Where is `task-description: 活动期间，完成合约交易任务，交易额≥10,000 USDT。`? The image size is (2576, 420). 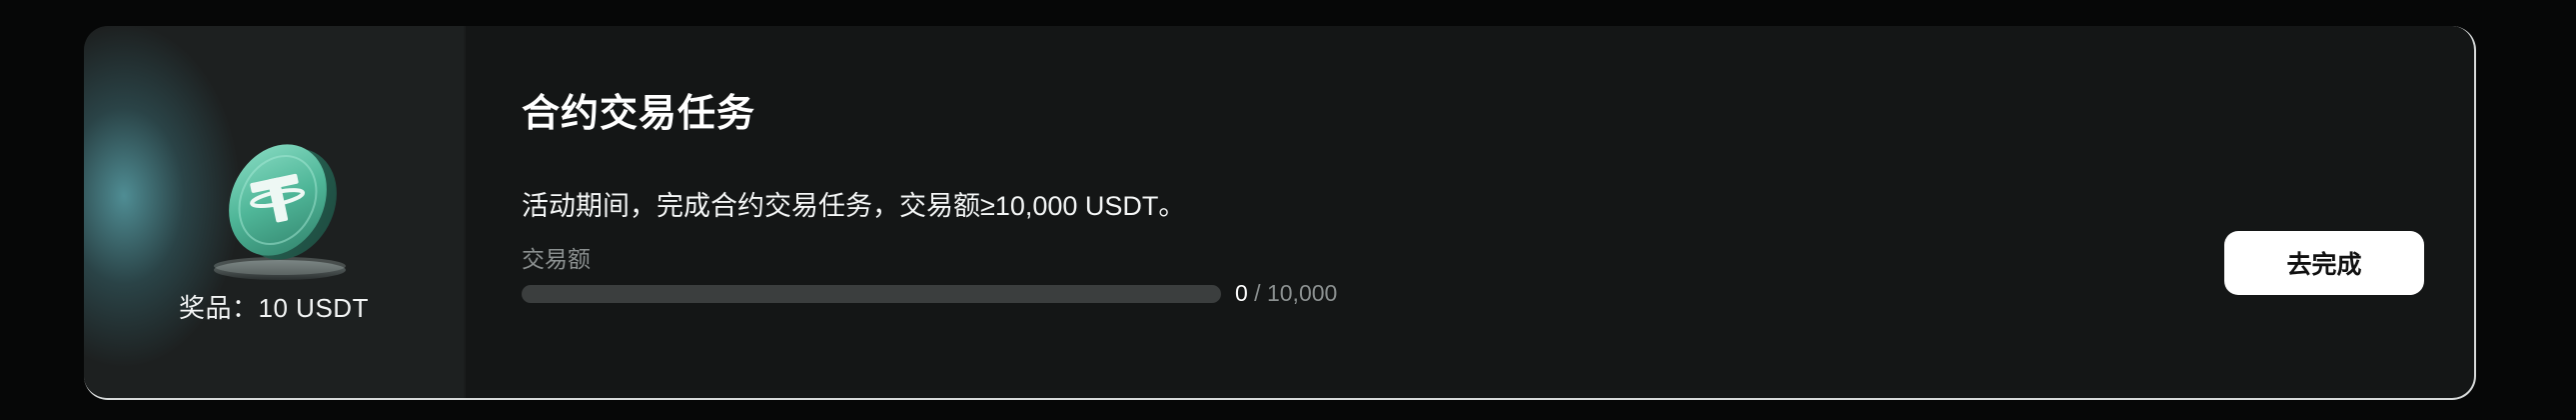
task-description: 活动期间，完成合约交易任务，交易额≥10,000 USDT。 is located at coordinates (854, 206).